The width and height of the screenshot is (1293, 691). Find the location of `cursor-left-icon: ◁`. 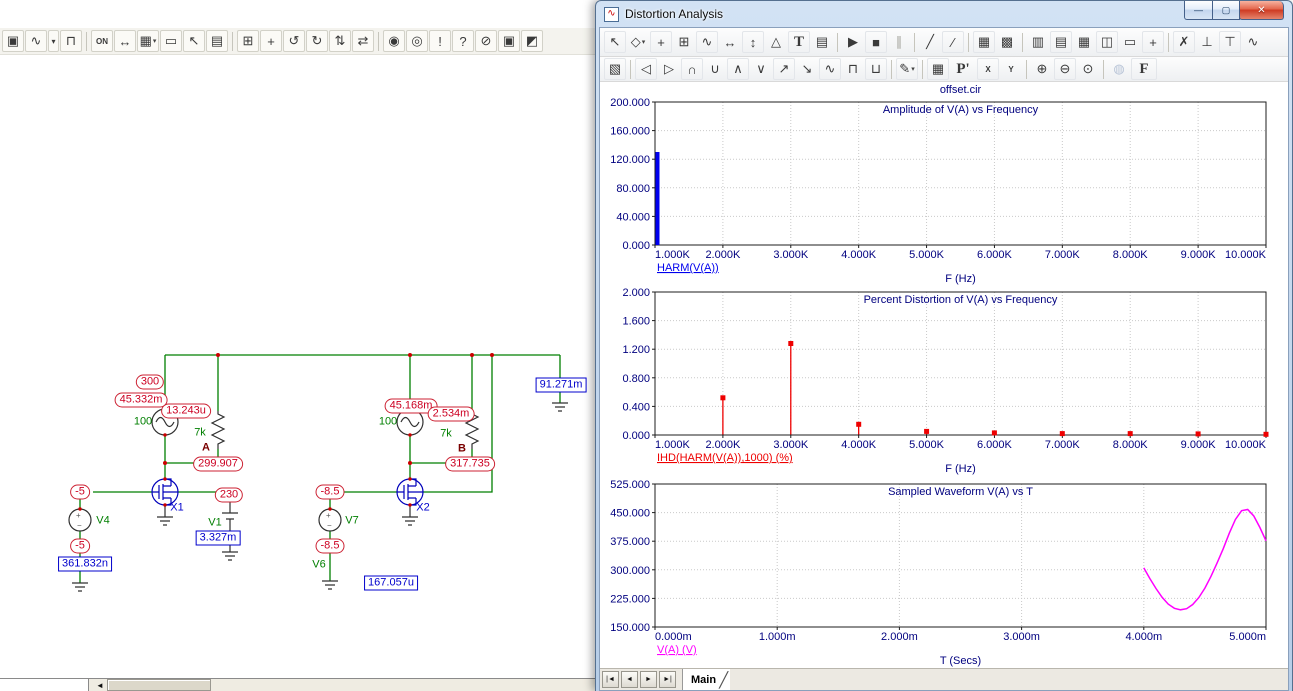

cursor-left-icon: ◁ is located at coordinates (646, 69).